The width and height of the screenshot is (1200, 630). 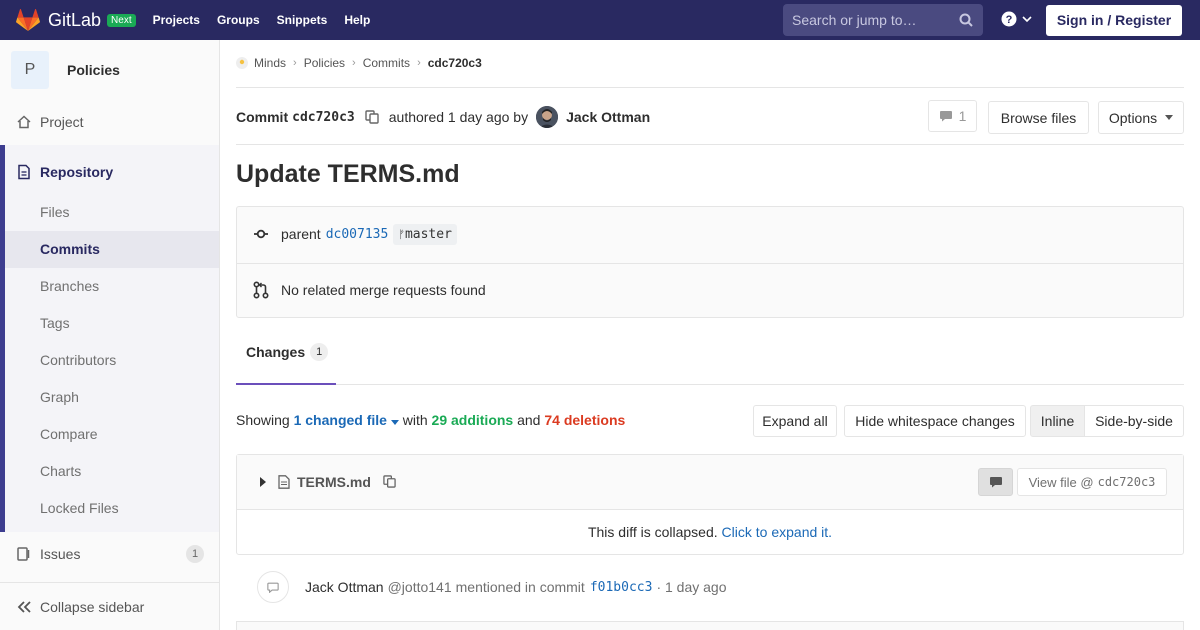 I want to click on sidebar-item-compare: Compare, so click(x=112, y=434).